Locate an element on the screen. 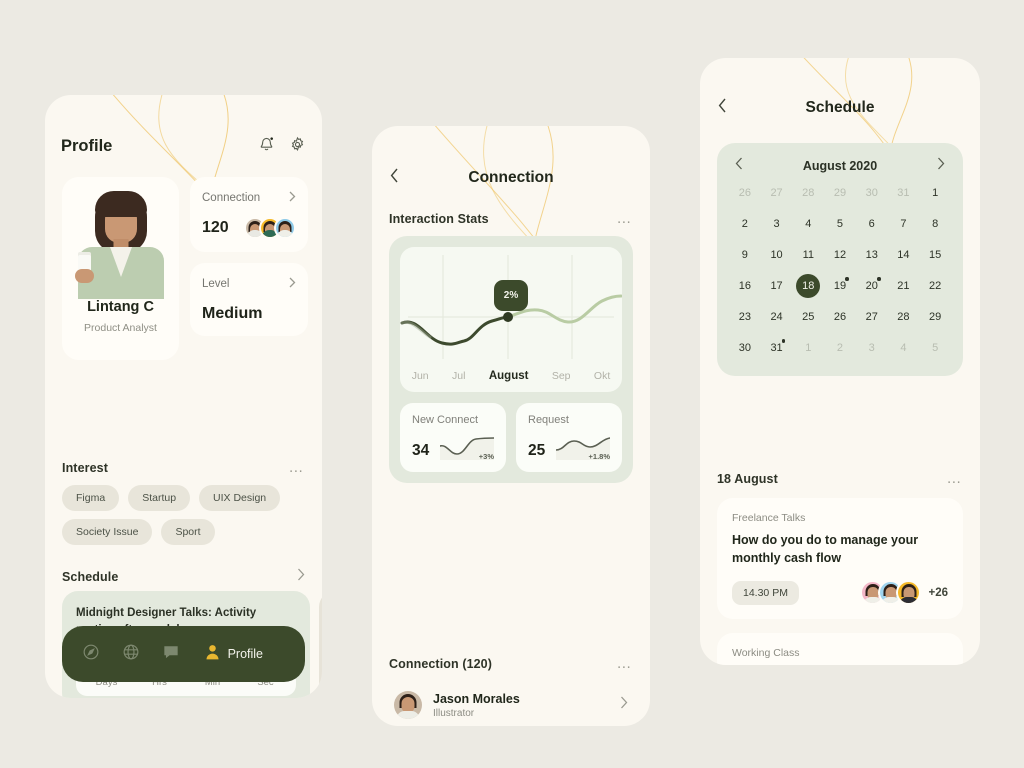  gear-icon is located at coordinates (297, 147).